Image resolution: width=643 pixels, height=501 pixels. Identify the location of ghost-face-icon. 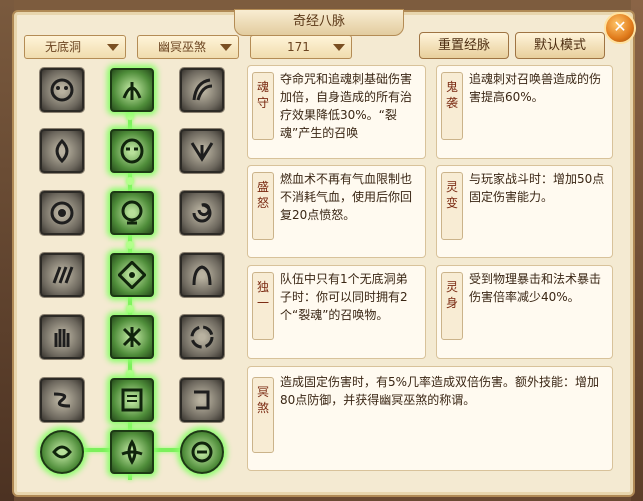
(62, 90).